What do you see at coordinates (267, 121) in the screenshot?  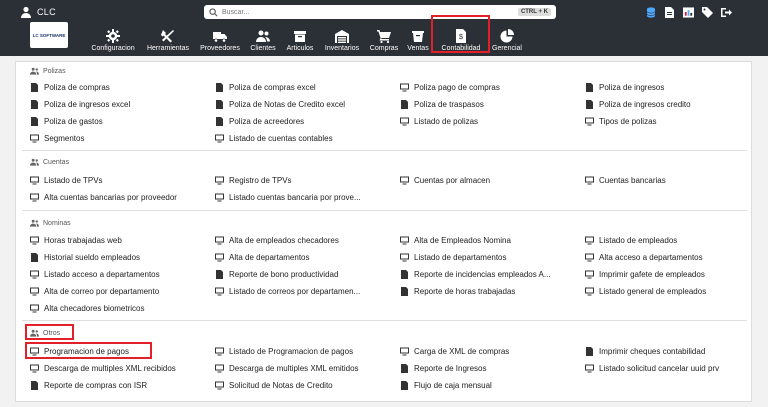 I see `menu-item-label: Poliza de acreedores` at bounding box center [267, 121].